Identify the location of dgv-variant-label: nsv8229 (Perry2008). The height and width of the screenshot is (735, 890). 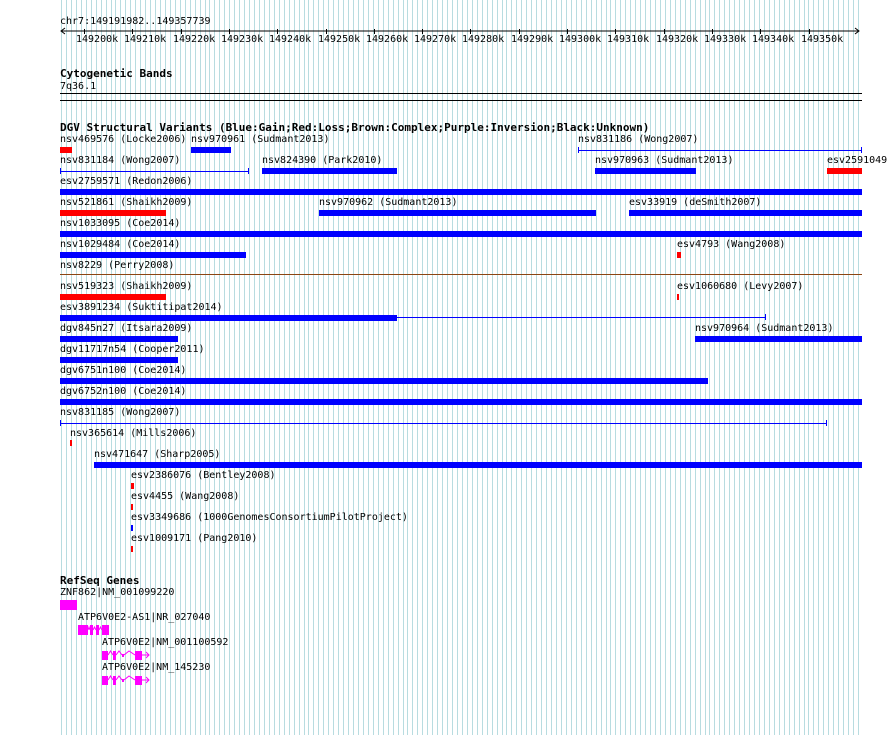
(117, 265).